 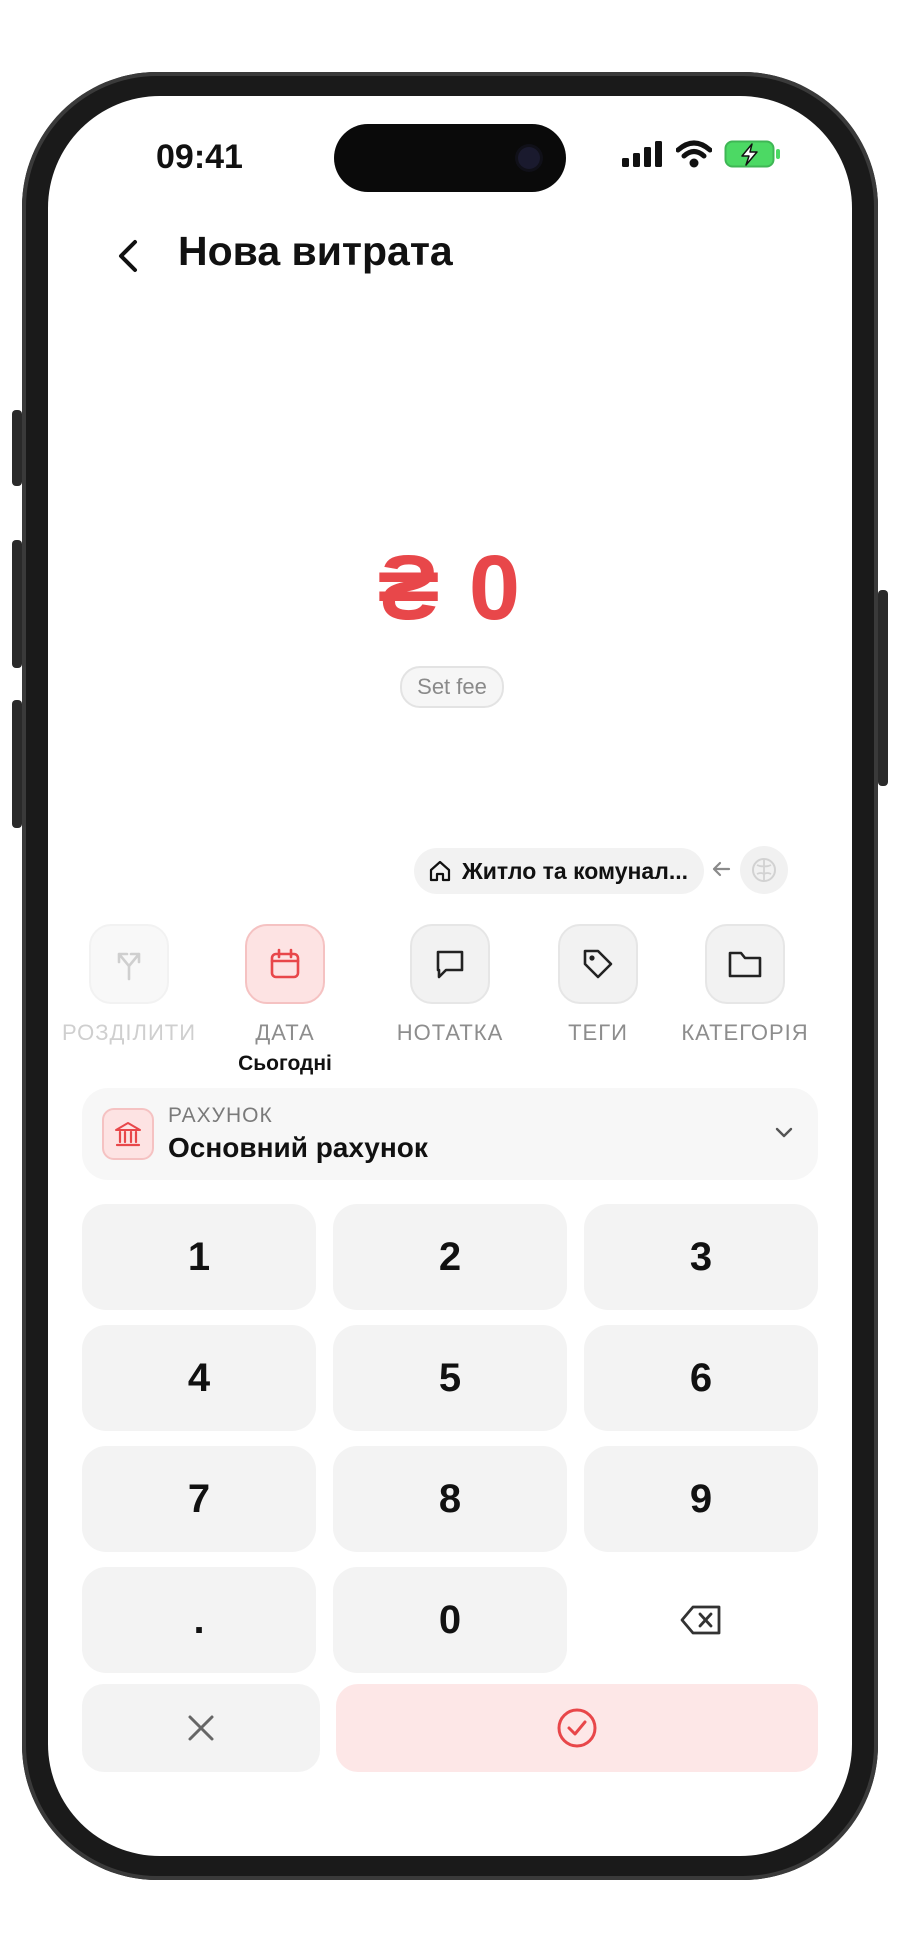 I want to click on split-label: РОЗДІЛИТИ, so click(x=129, y=1032).